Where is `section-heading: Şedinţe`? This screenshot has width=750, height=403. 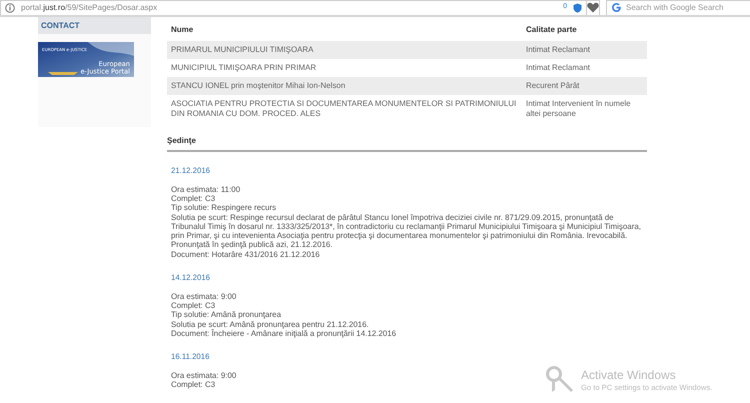
section-heading: Şedinţe is located at coordinates (407, 143).